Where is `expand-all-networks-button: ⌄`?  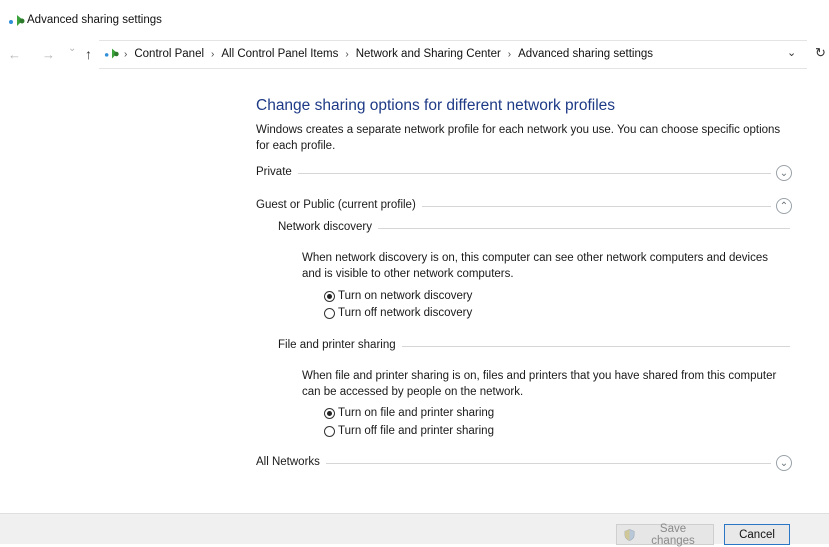
expand-all-networks-button: ⌄ is located at coordinates (784, 463).